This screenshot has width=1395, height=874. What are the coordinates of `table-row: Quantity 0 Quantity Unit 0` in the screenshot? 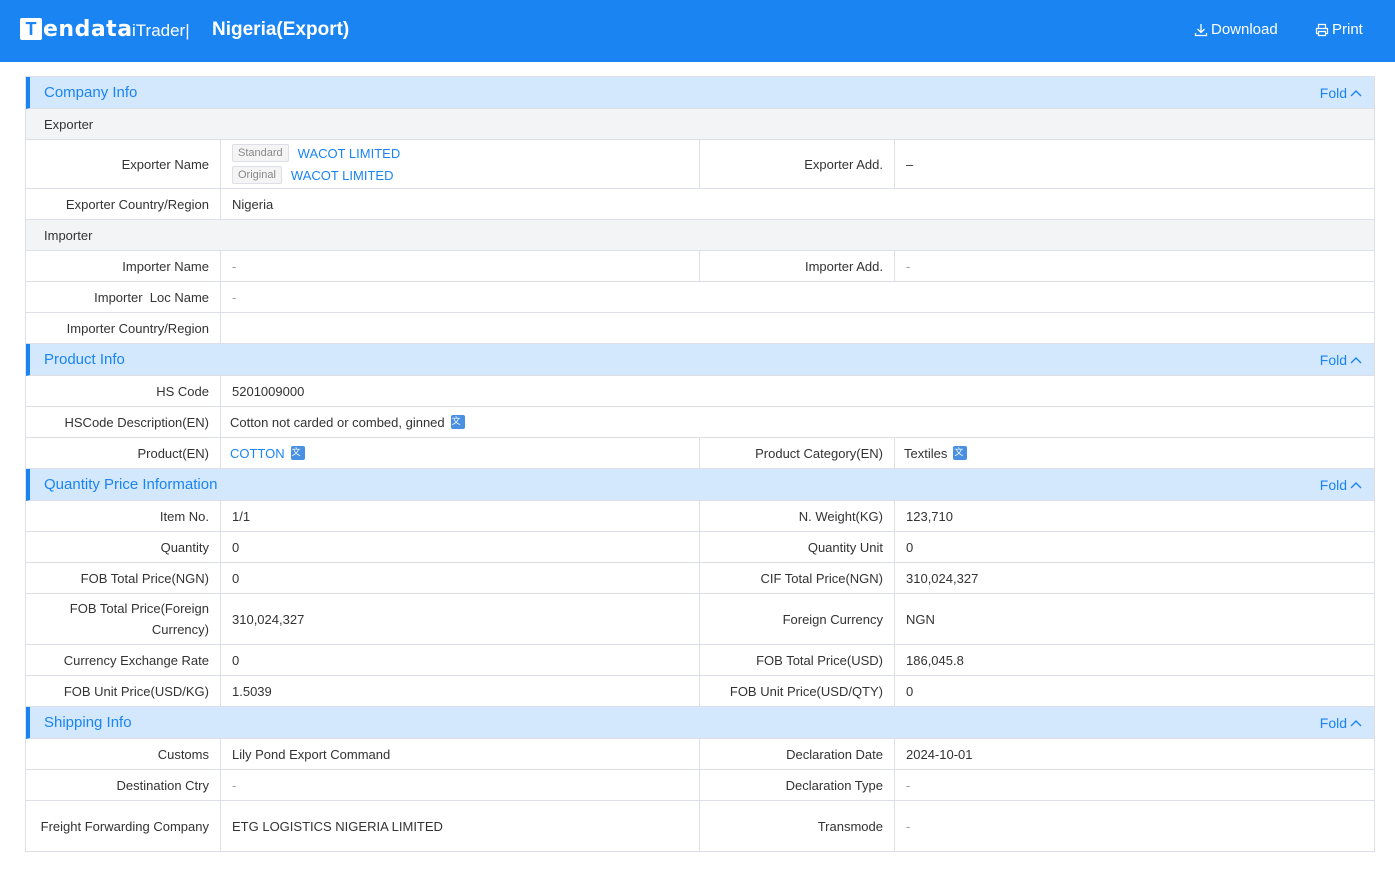 It's located at (700, 547).